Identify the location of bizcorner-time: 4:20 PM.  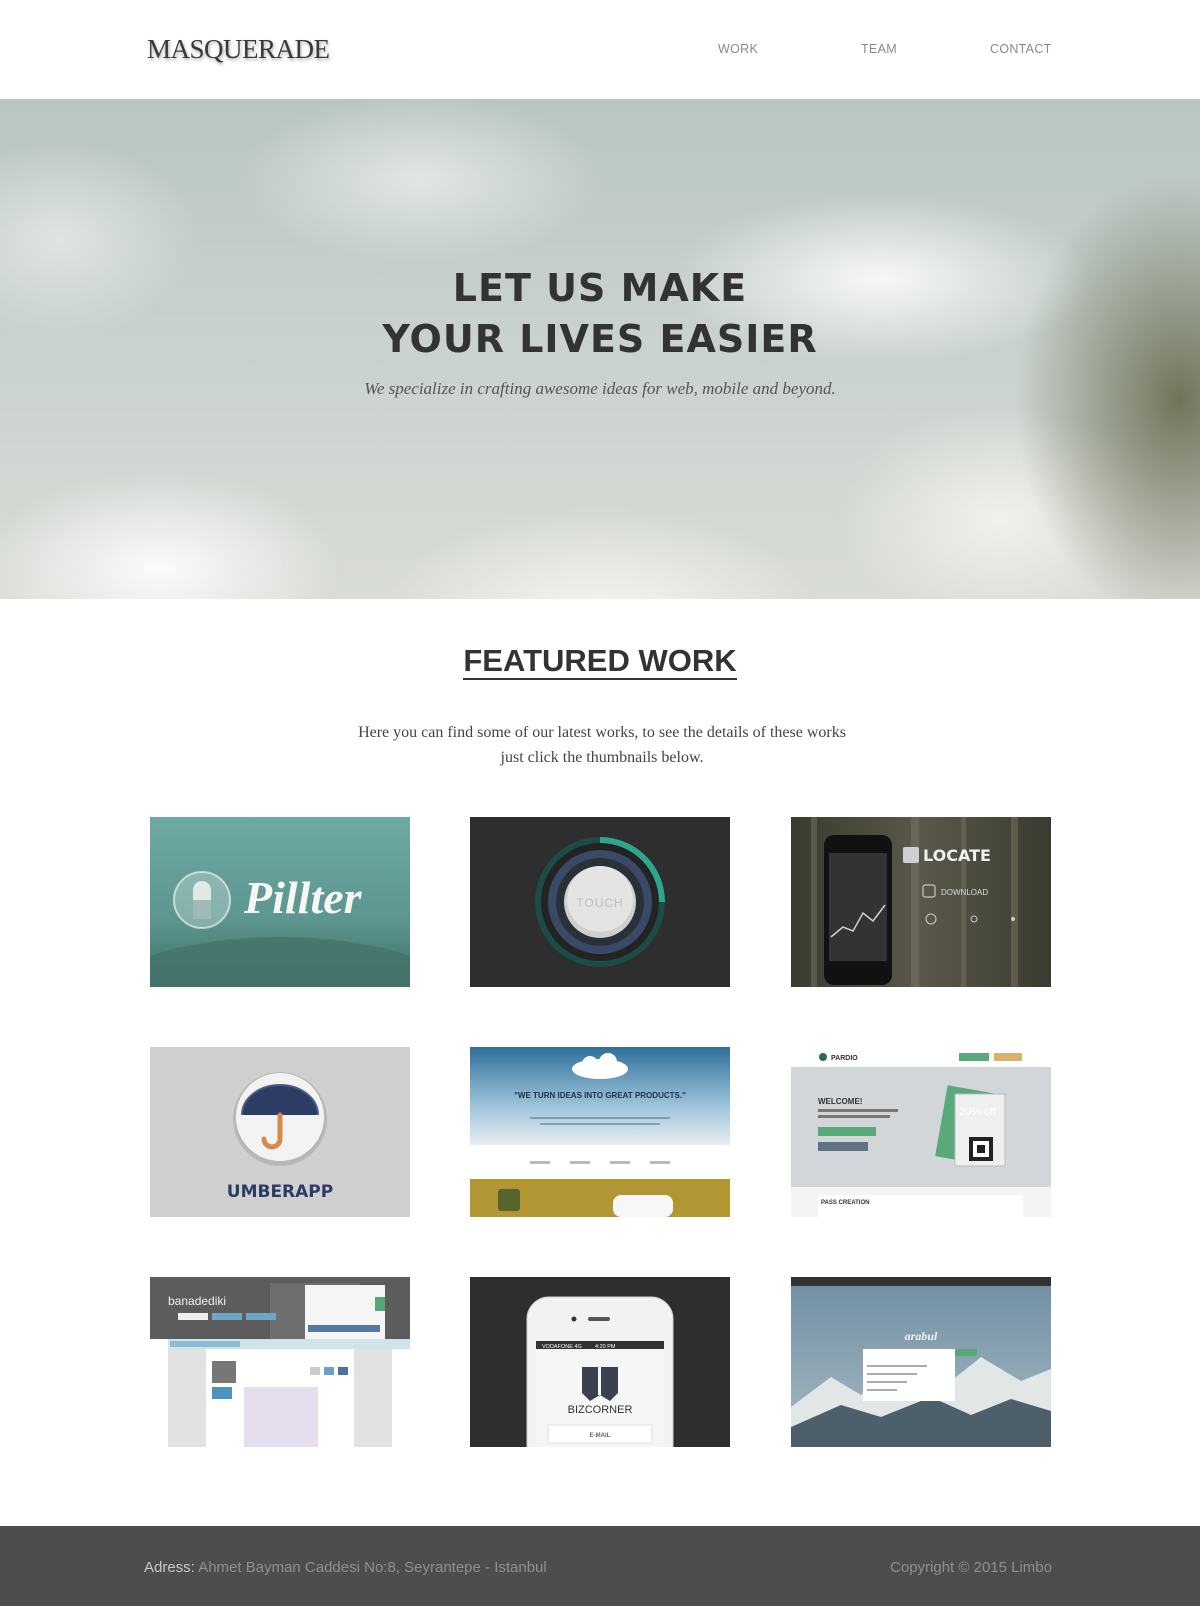
(605, 1347).